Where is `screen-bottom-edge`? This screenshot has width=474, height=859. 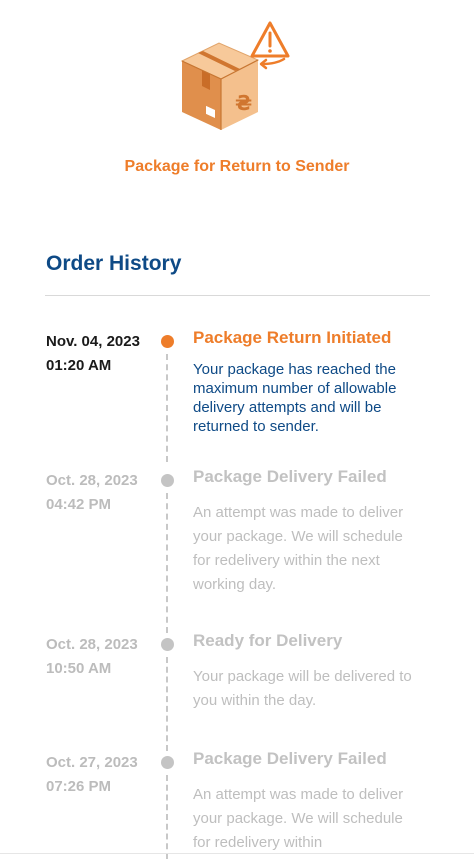
screen-bottom-edge is located at coordinates (237, 853).